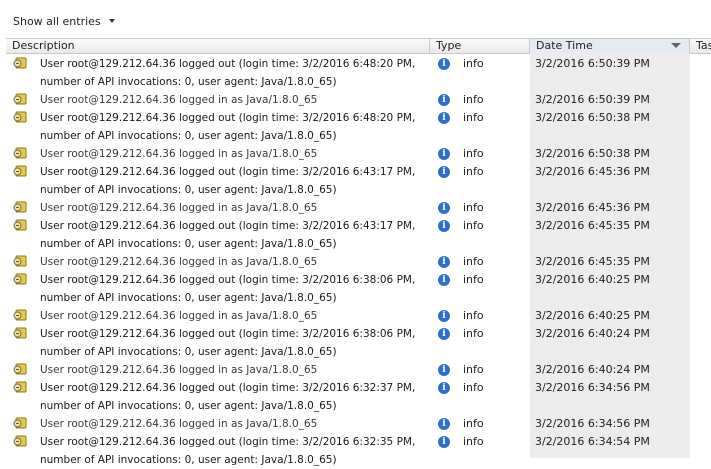  What do you see at coordinates (218, 46) in the screenshot?
I see `column-header-description: Description` at bounding box center [218, 46].